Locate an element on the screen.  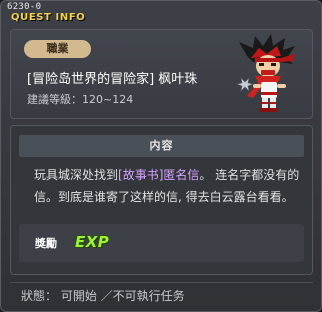
reward-label: 獎勵 is located at coordinates (46, 243).